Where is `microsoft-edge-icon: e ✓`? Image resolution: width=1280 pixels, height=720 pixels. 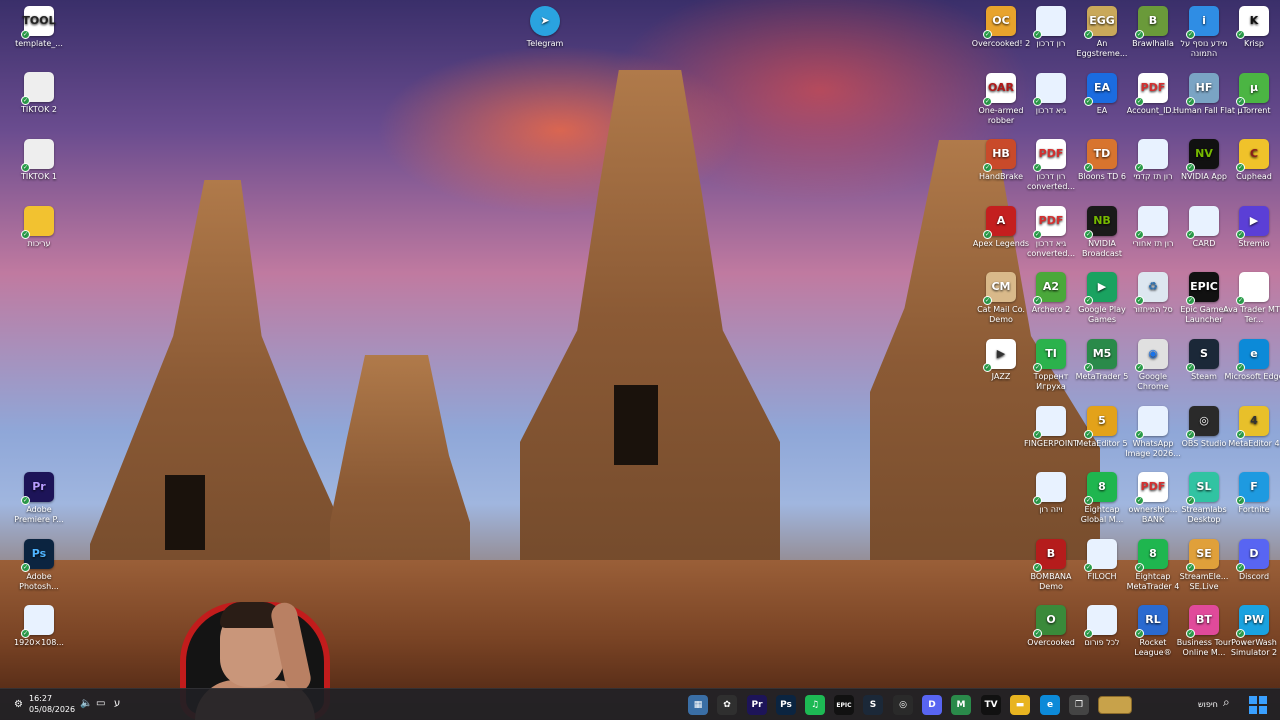 microsoft-edge-icon: e ✓ is located at coordinates (1252, 355).